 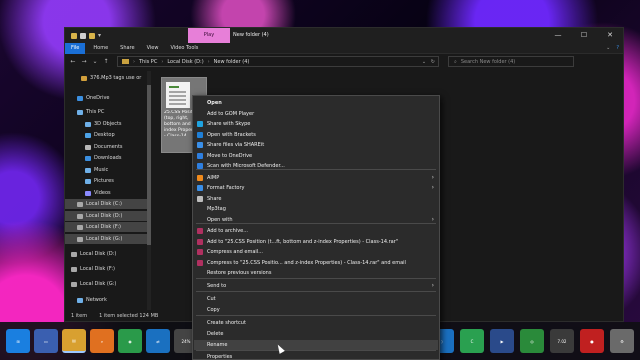 I want to click on folder-icon, so click(x=74, y=35).